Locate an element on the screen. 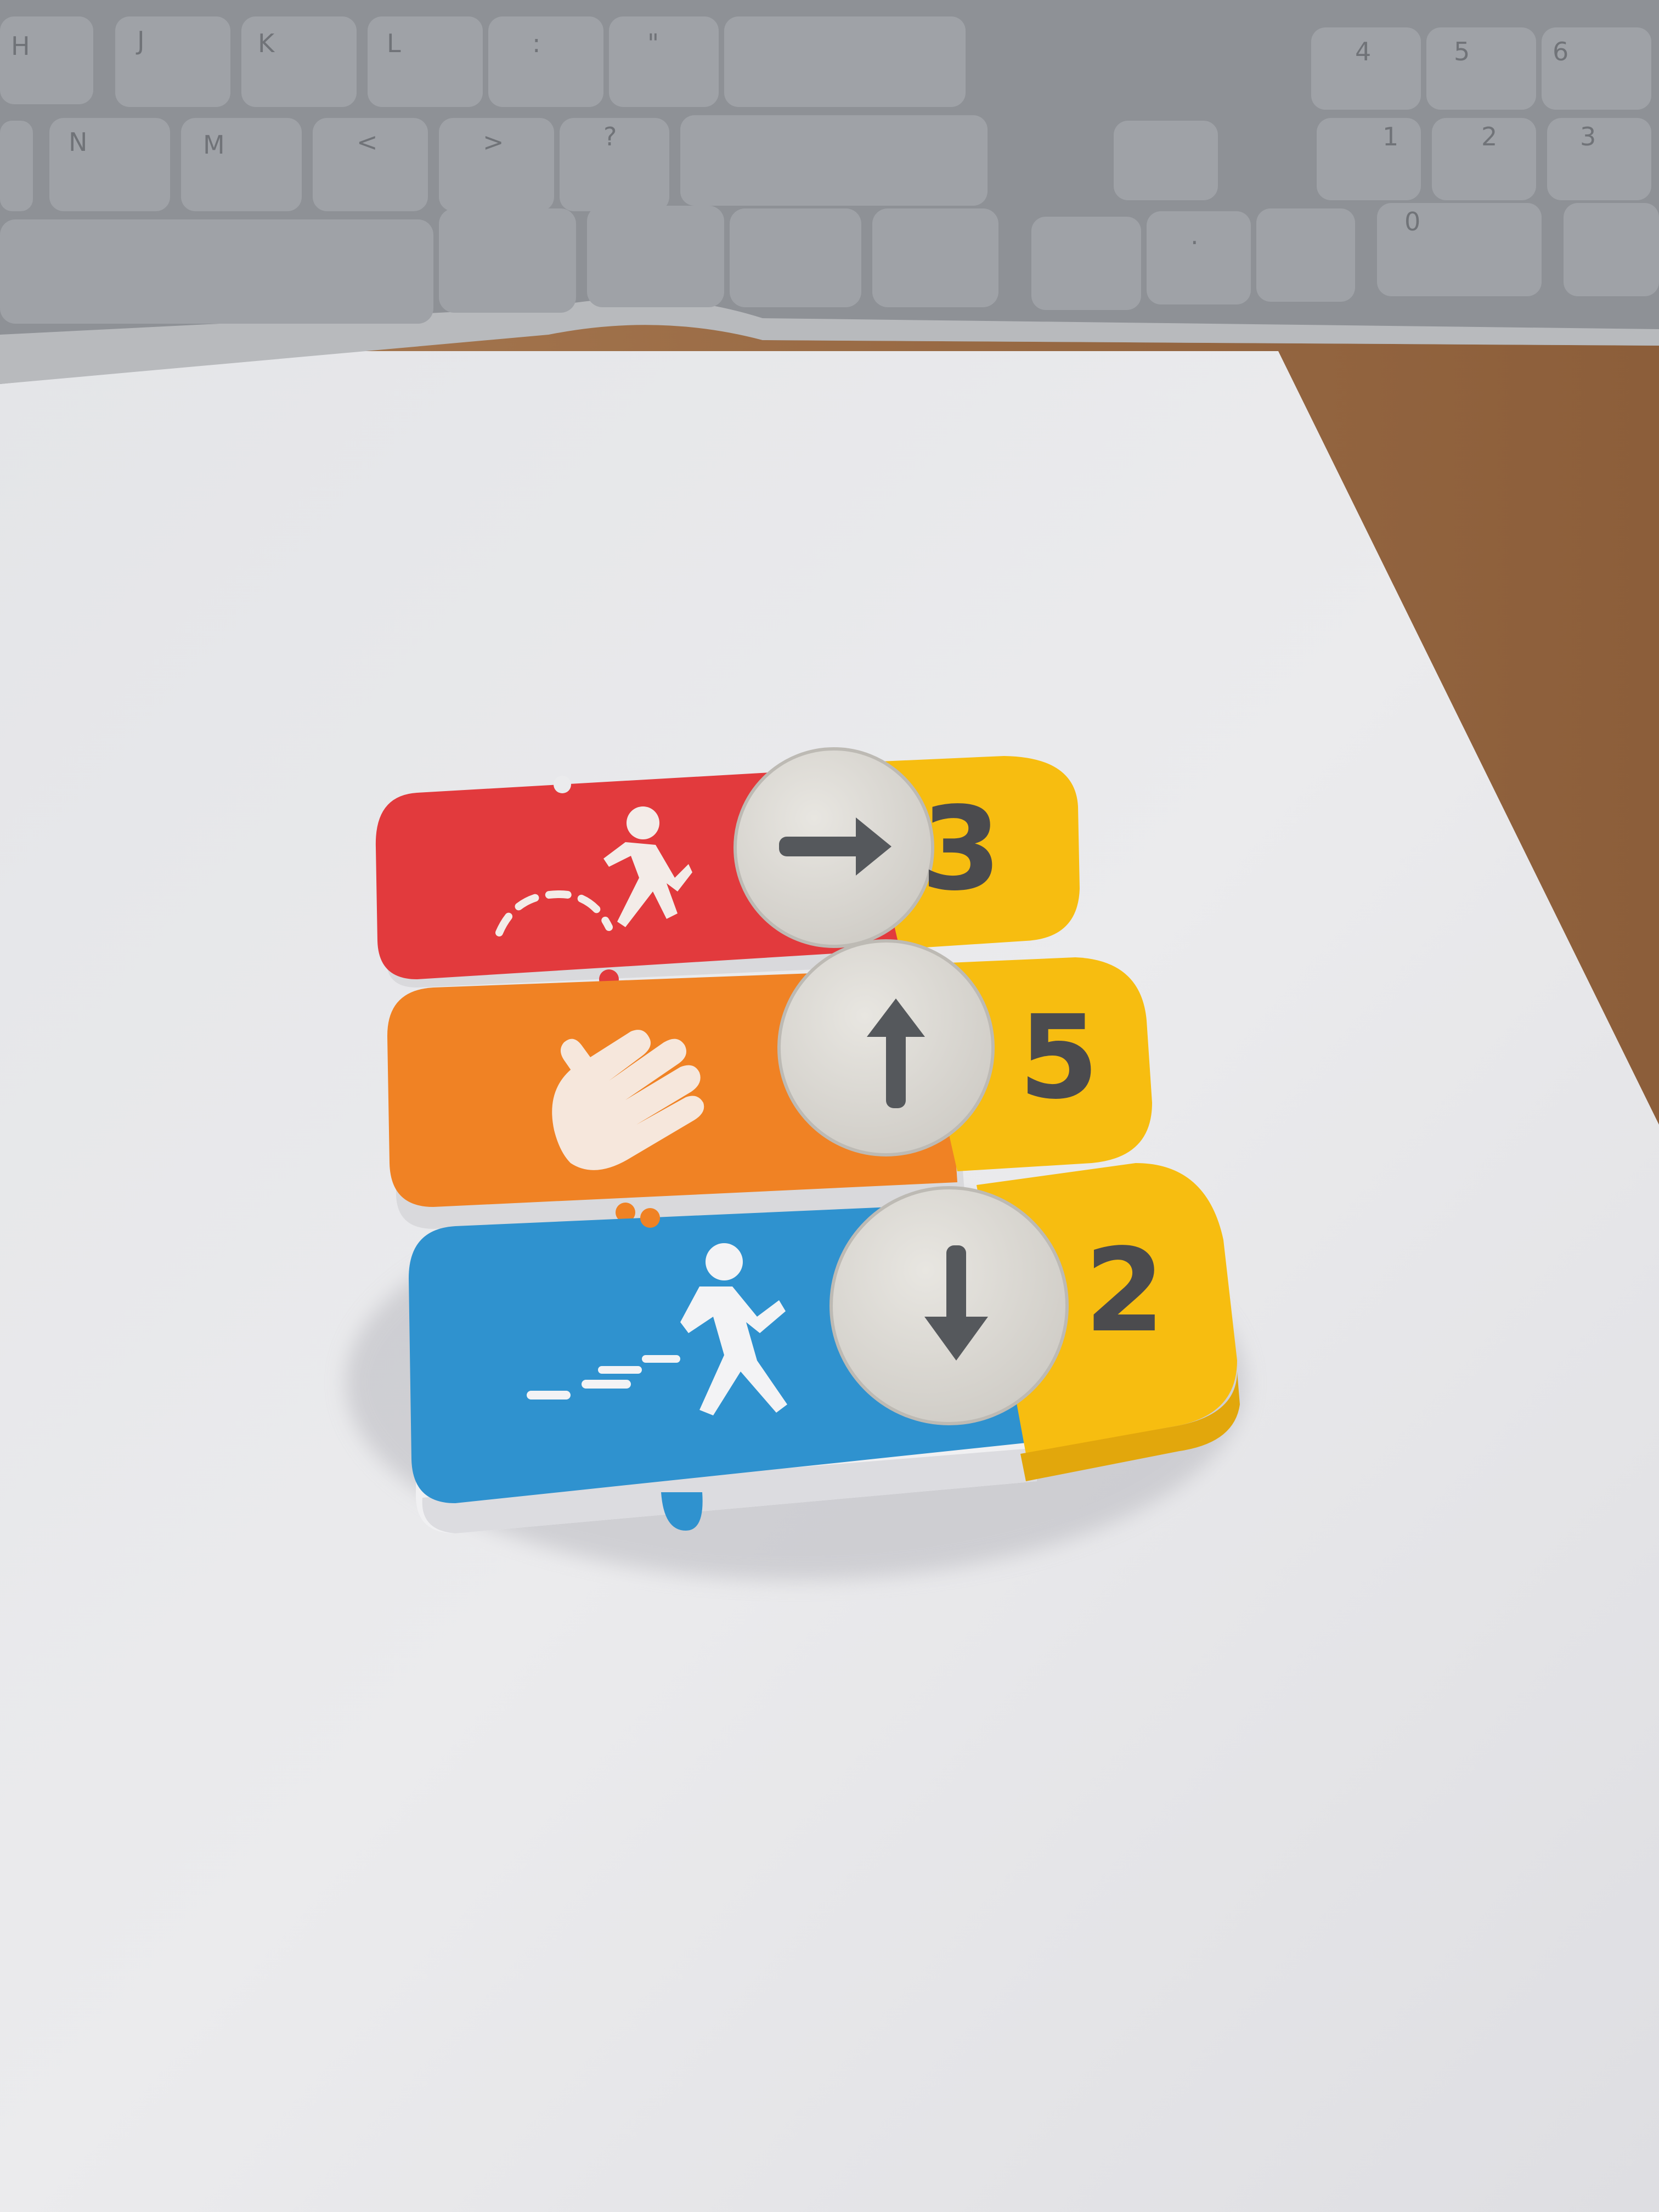 Image resolution: width=1659 pixels, height=2212 pixels. key-label: . is located at coordinates (1194, 235).